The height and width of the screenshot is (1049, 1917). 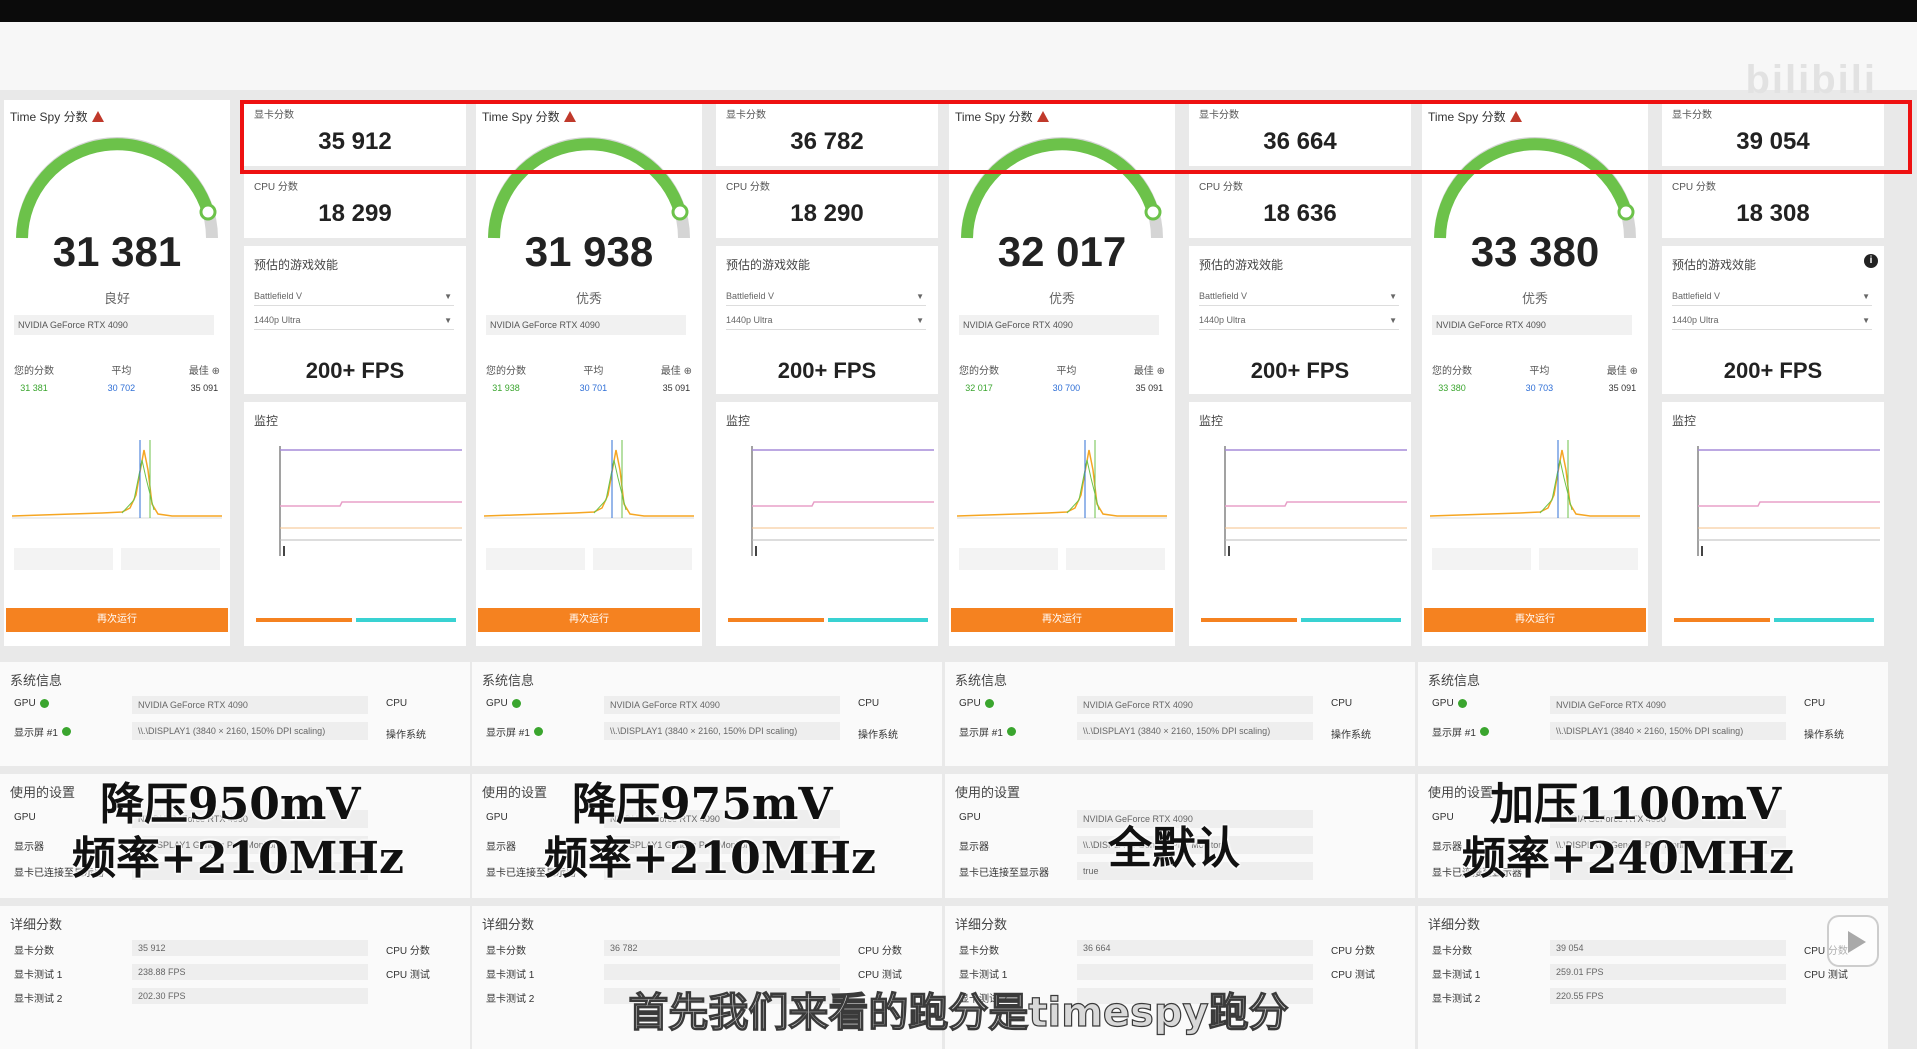 I want to click on your-score-stat: 您的分数 31 381, so click(x=34, y=377).